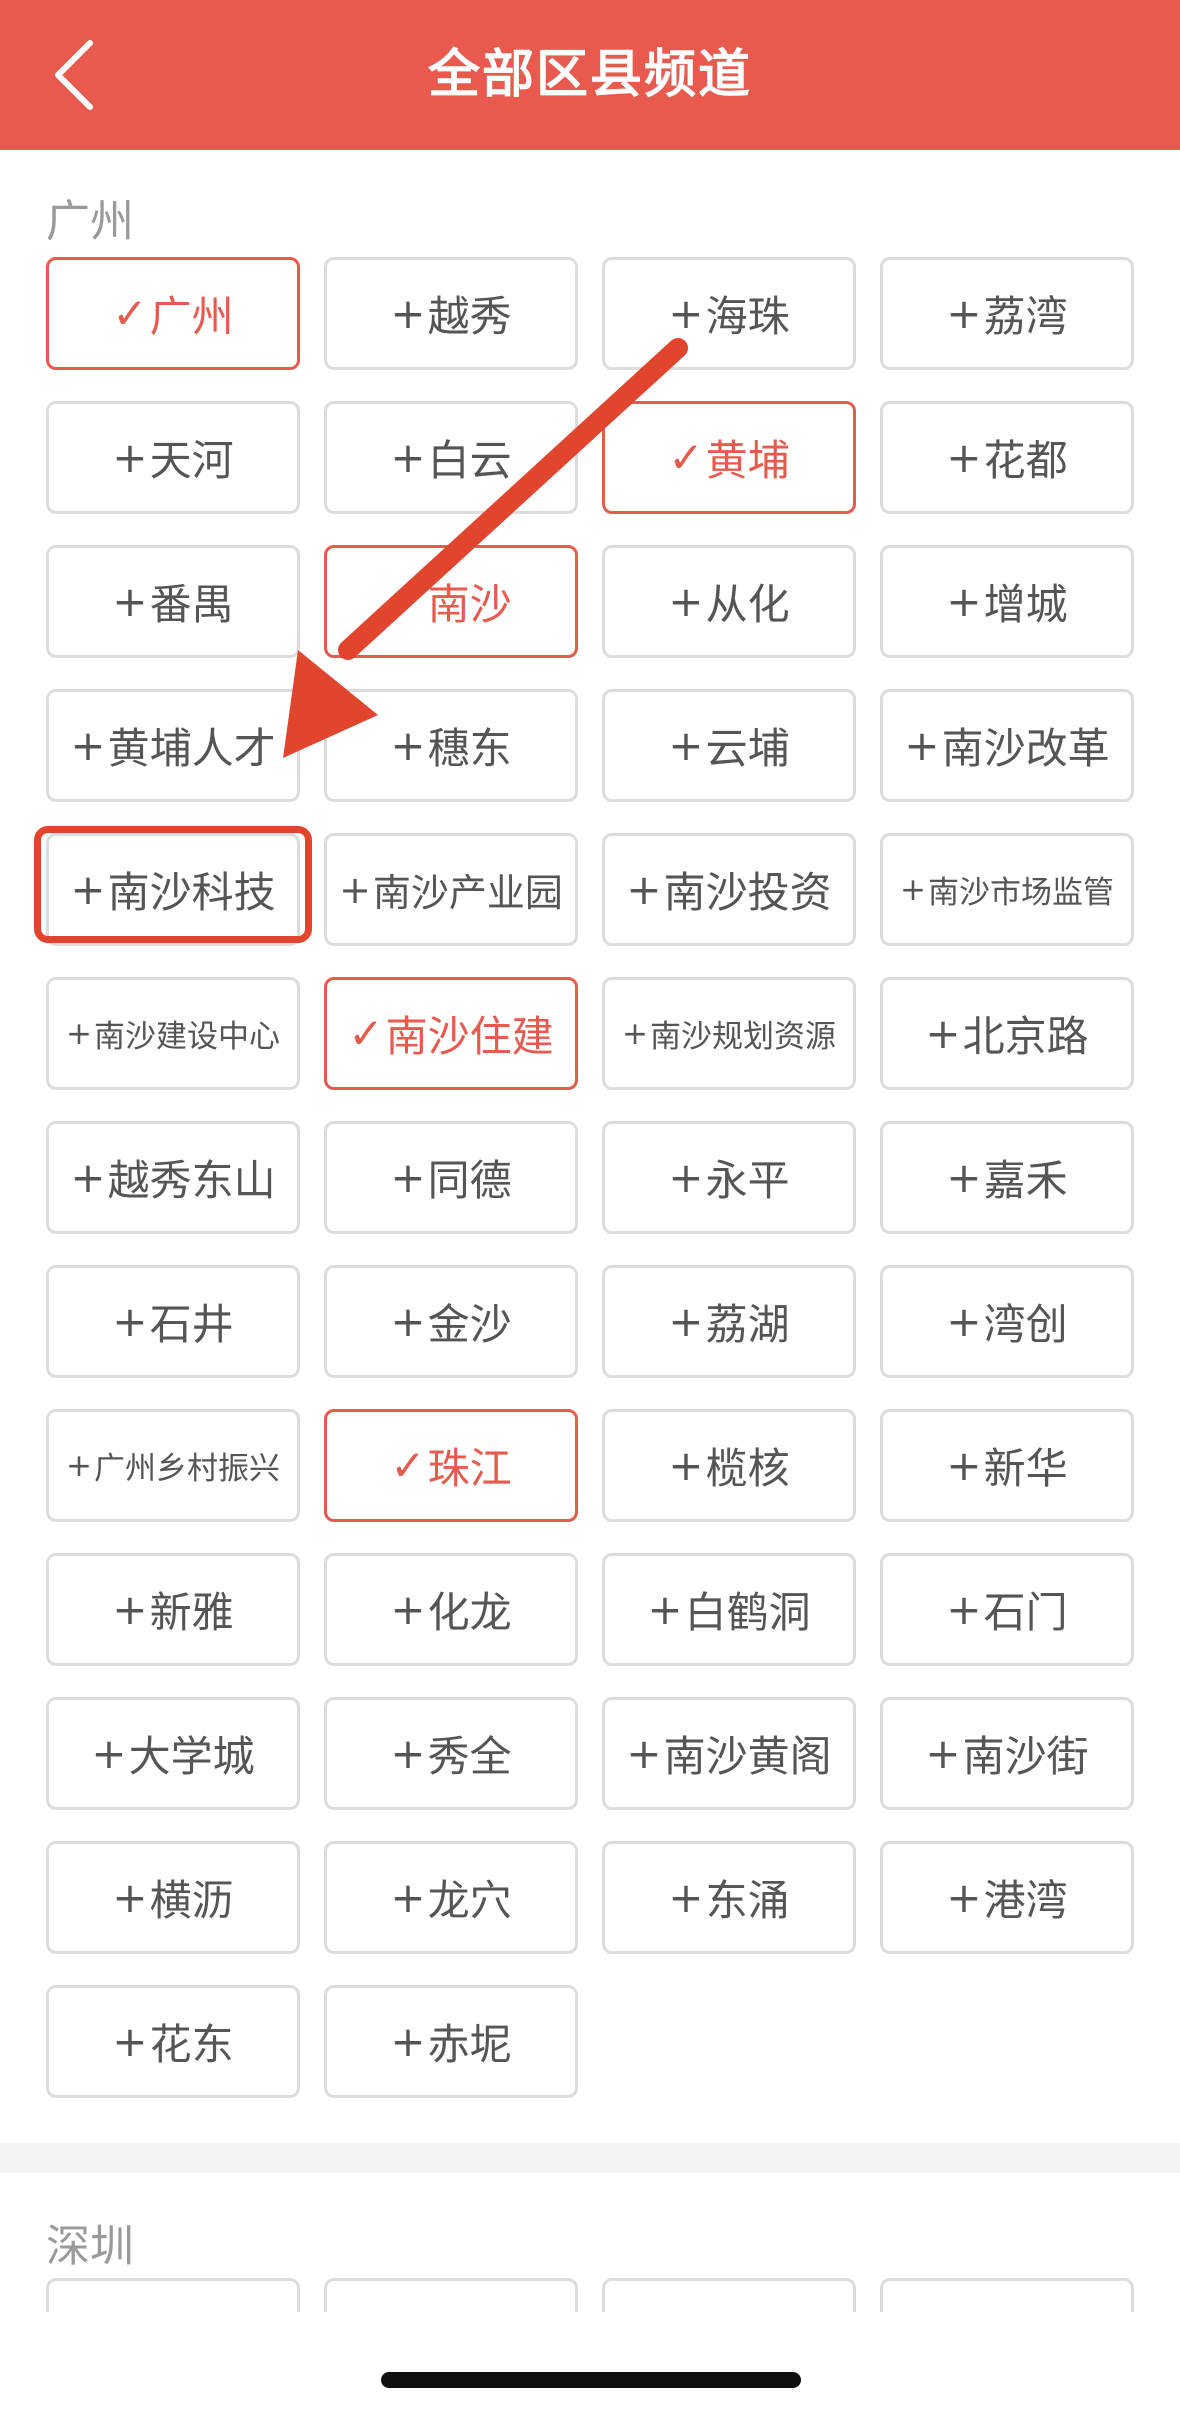  What do you see at coordinates (1025, 748) in the screenshot?
I see `channel-chip-label: 南沙改革` at bounding box center [1025, 748].